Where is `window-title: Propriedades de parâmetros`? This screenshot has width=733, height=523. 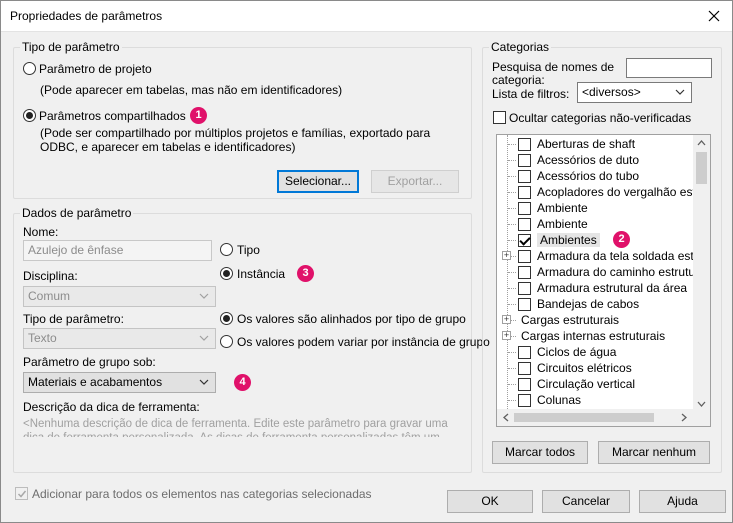 window-title: Propriedades de parâmetros is located at coordinates (86, 16).